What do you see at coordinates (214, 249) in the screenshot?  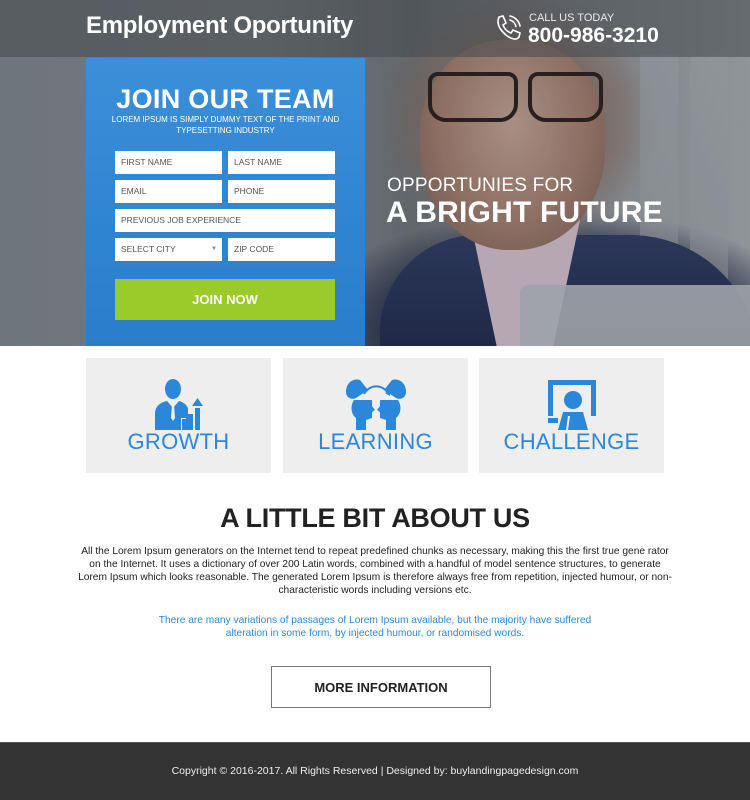 I see `caret-down-icon: ▼` at bounding box center [214, 249].